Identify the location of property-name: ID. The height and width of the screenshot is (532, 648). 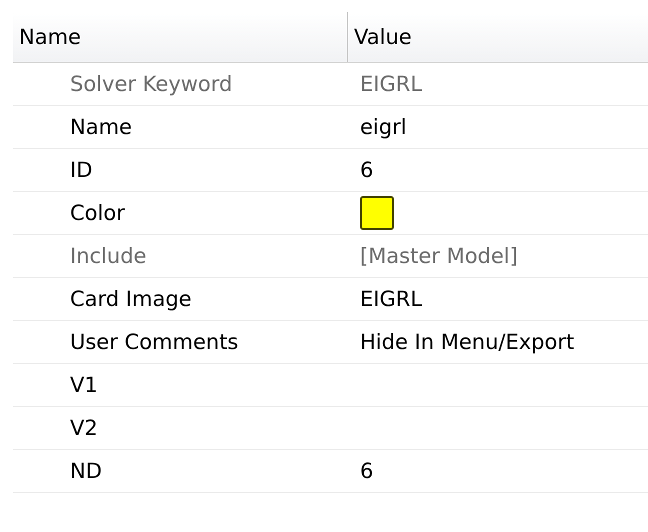
(81, 170).